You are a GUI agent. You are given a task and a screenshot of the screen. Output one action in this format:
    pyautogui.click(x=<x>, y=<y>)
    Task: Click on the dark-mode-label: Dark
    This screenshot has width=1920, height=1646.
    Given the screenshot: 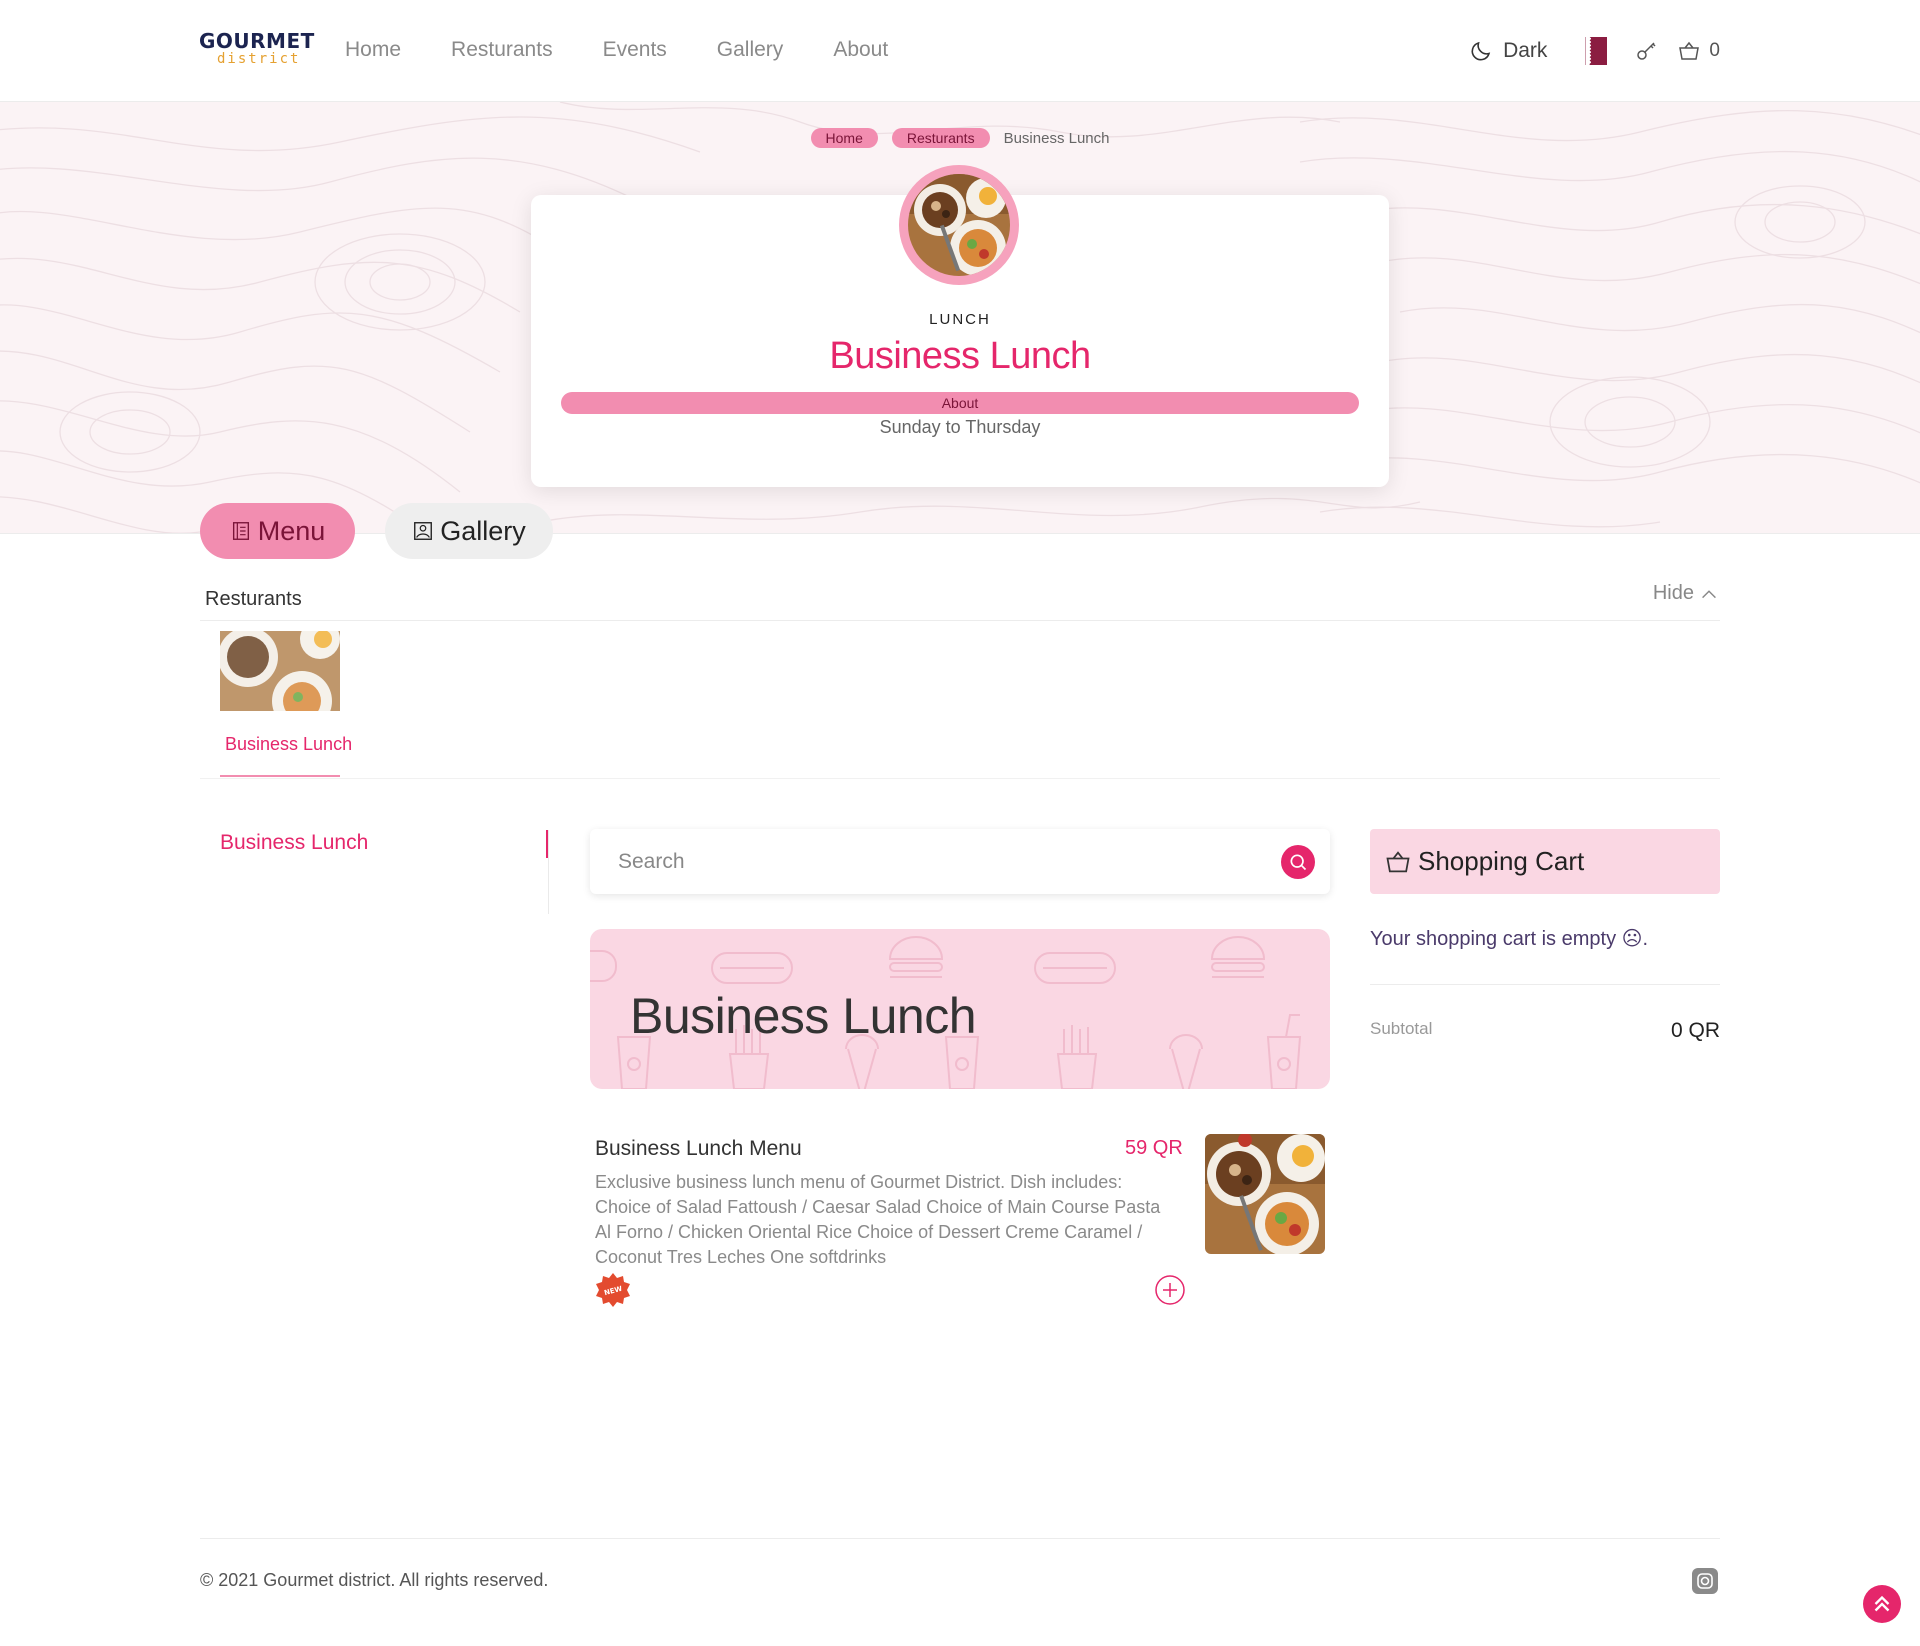 What is the action you would take?
    pyautogui.click(x=1525, y=50)
    